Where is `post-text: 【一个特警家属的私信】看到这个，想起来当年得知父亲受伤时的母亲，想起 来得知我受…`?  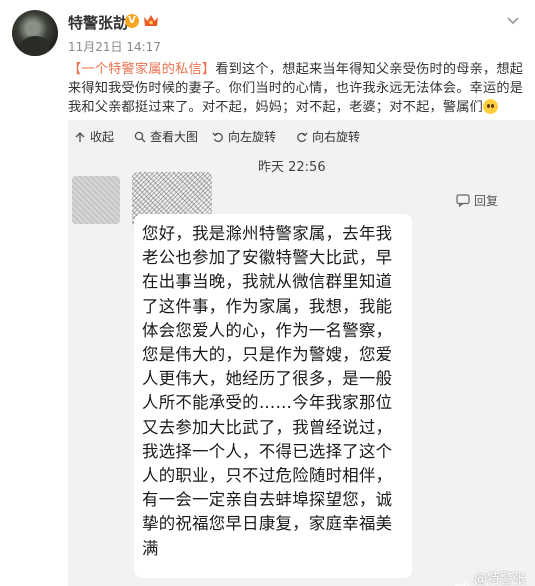 post-text: 【一个特警家属的私信】看到这个，想起来当年得知父亲受伤时的母亲，想起 来得知我受… is located at coordinates (296, 88).